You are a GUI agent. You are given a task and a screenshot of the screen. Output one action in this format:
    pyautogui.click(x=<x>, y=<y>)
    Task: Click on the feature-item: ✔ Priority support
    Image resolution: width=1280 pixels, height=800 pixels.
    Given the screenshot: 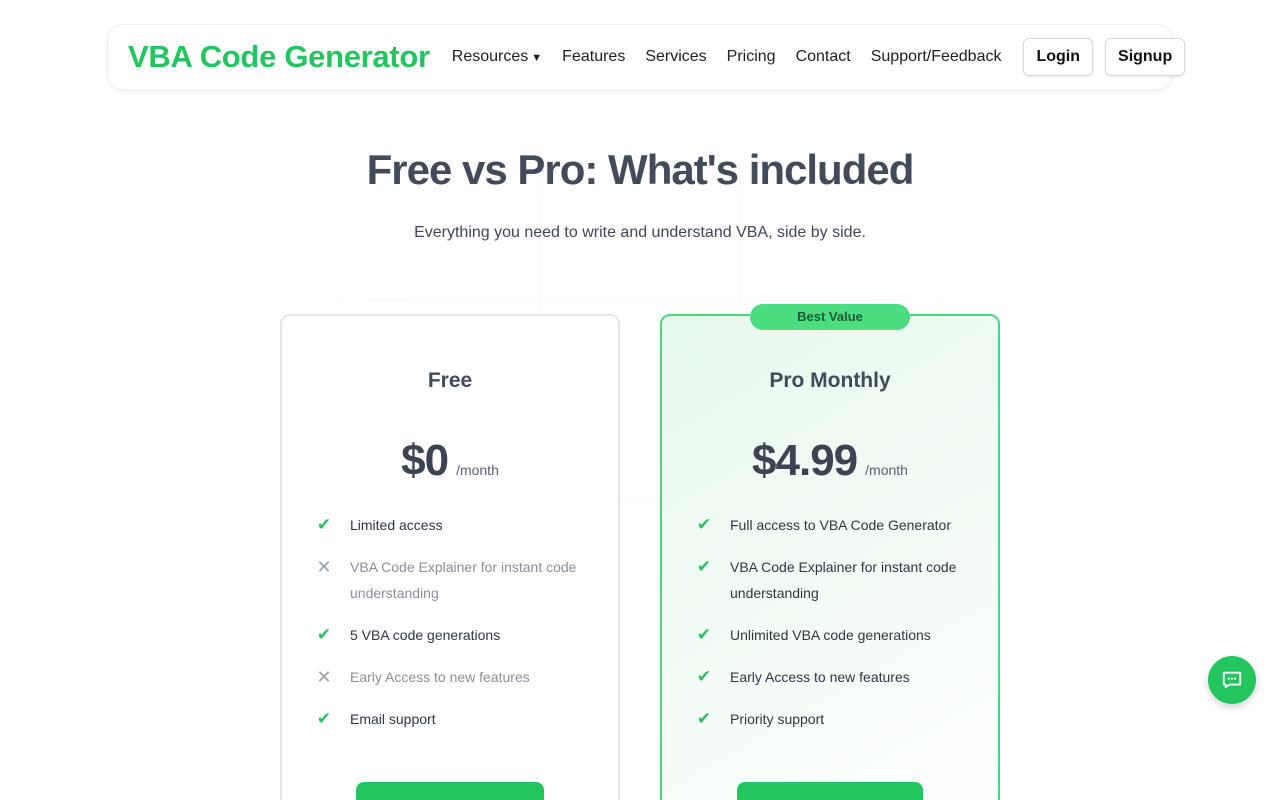 What is the action you would take?
    pyautogui.click(x=837, y=719)
    